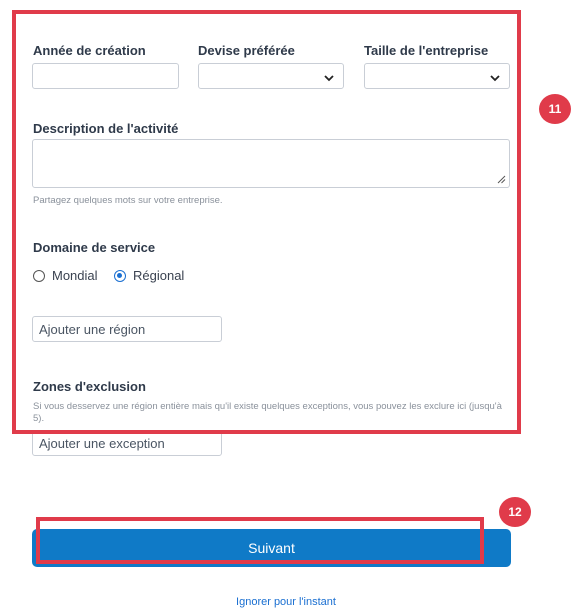 Image resolution: width=572 pixels, height=608 pixels. What do you see at coordinates (286, 602) in the screenshot?
I see `skip-link: Ignorer pour l'instant` at bounding box center [286, 602].